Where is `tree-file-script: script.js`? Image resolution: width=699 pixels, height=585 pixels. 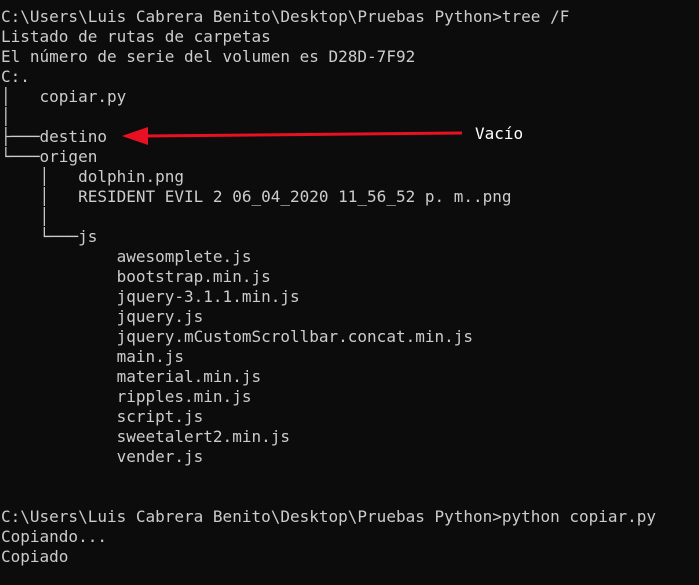
tree-file-script: script.js is located at coordinates (102, 416).